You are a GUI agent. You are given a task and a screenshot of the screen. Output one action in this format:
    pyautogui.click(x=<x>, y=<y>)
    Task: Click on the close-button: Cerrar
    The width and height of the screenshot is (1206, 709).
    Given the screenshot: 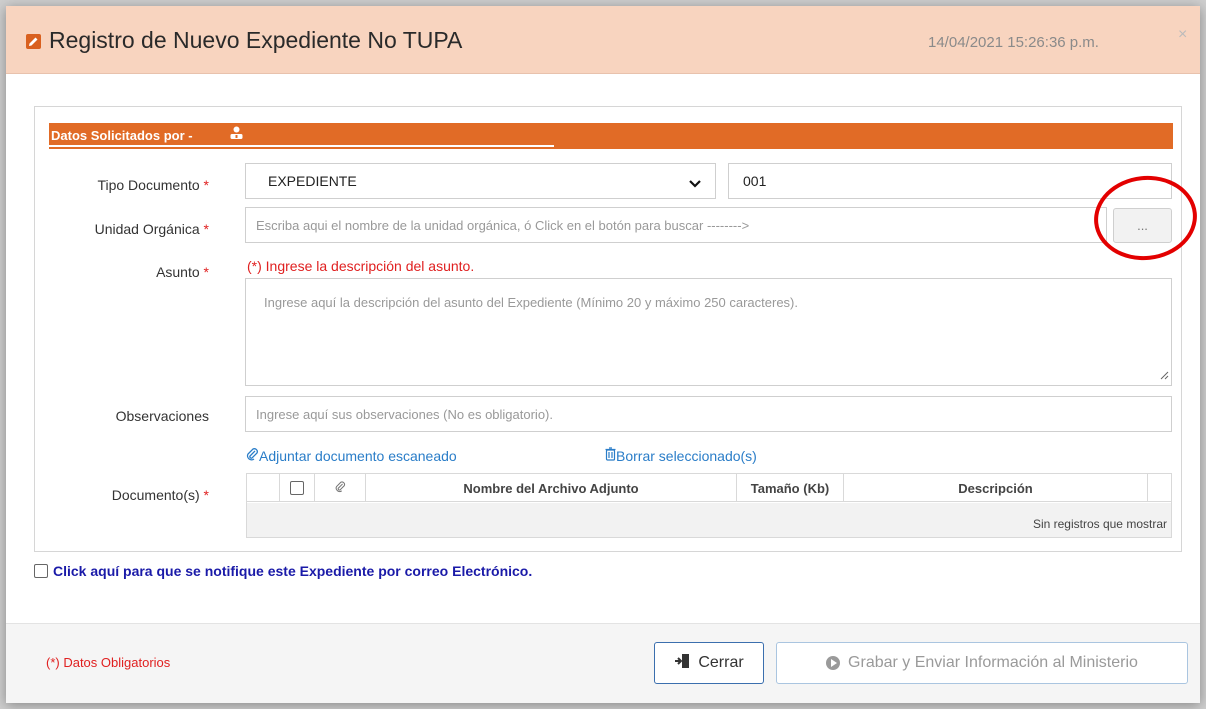 What is the action you would take?
    pyautogui.click(x=709, y=663)
    